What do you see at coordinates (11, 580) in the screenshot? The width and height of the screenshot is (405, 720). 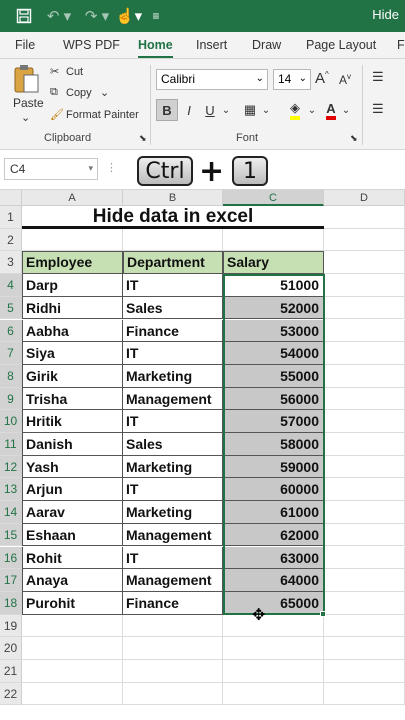 I see `row-header-17: 17` at bounding box center [11, 580].